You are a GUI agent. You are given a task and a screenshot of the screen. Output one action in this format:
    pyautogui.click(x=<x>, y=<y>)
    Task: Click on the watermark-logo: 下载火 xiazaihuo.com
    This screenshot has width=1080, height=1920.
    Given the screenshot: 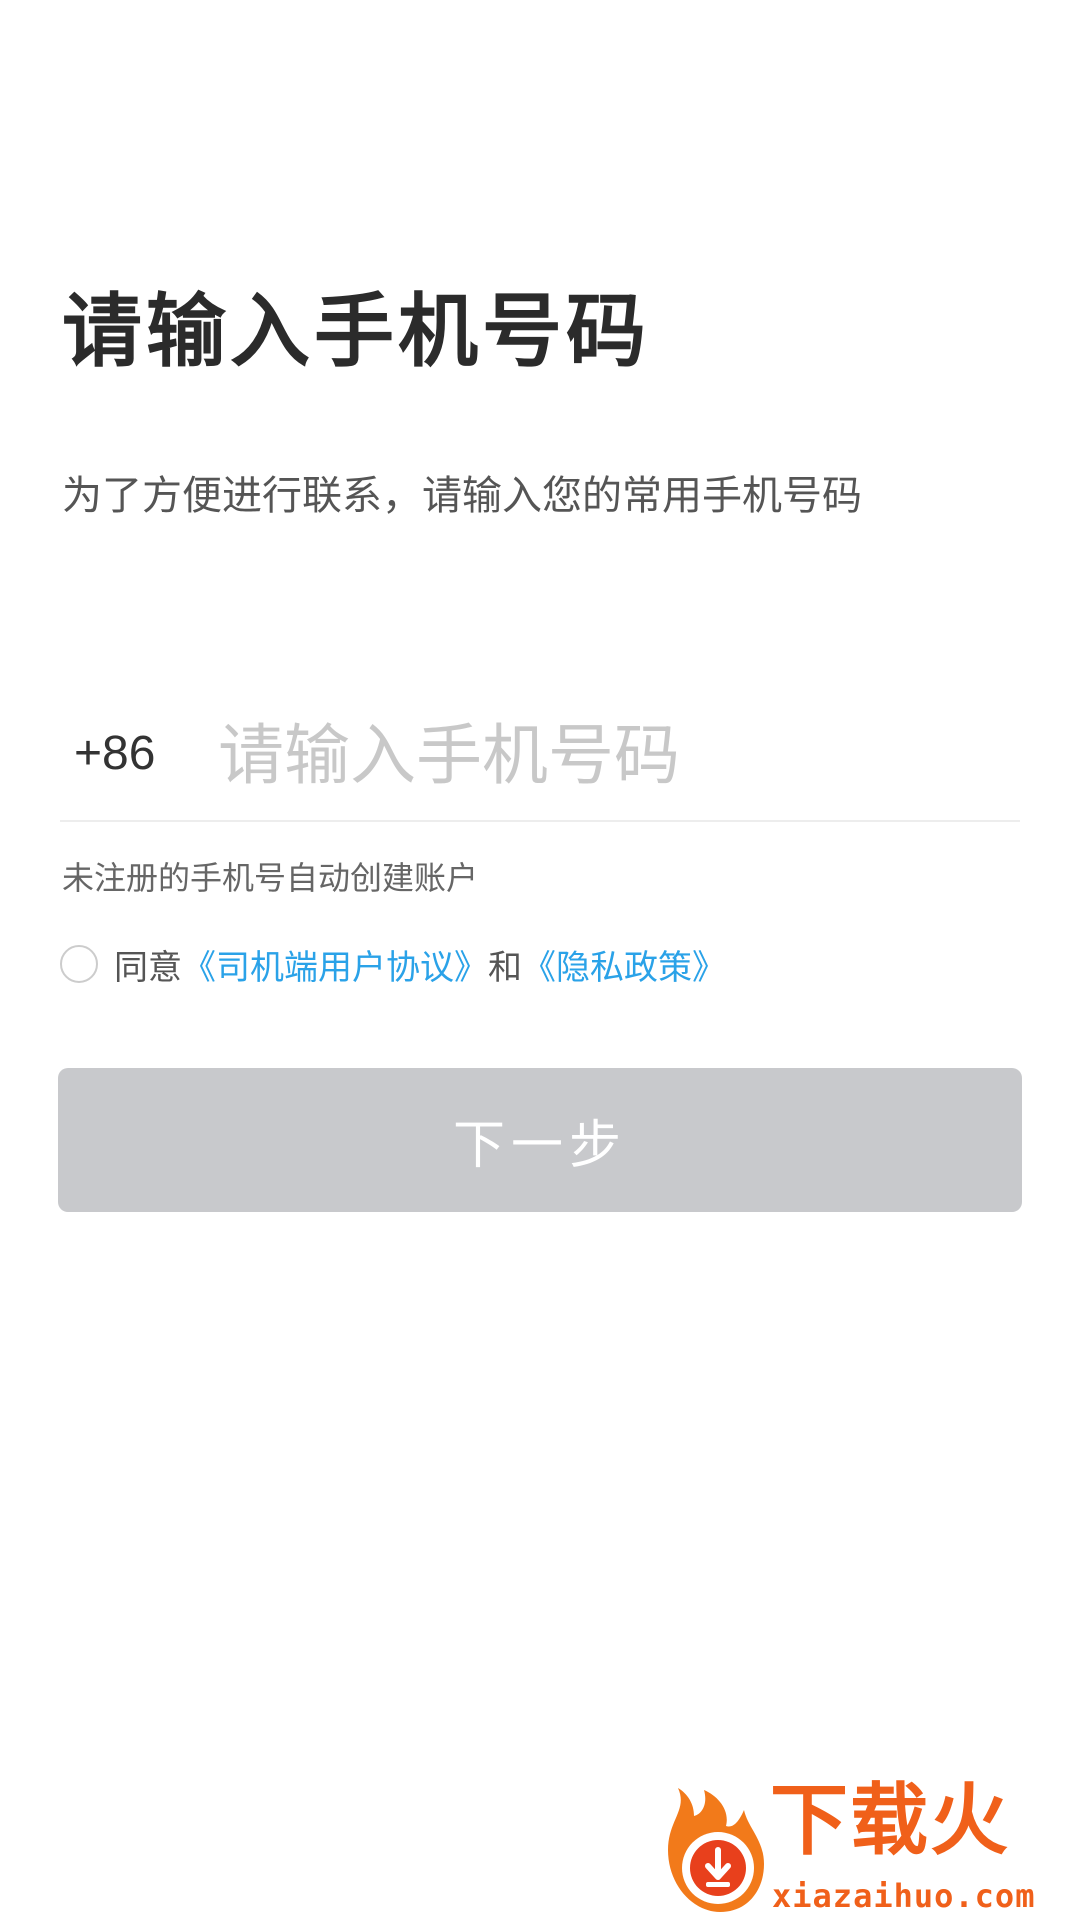 What is the action you would take?
    pyautogui.click(x=860, y=1850)
    